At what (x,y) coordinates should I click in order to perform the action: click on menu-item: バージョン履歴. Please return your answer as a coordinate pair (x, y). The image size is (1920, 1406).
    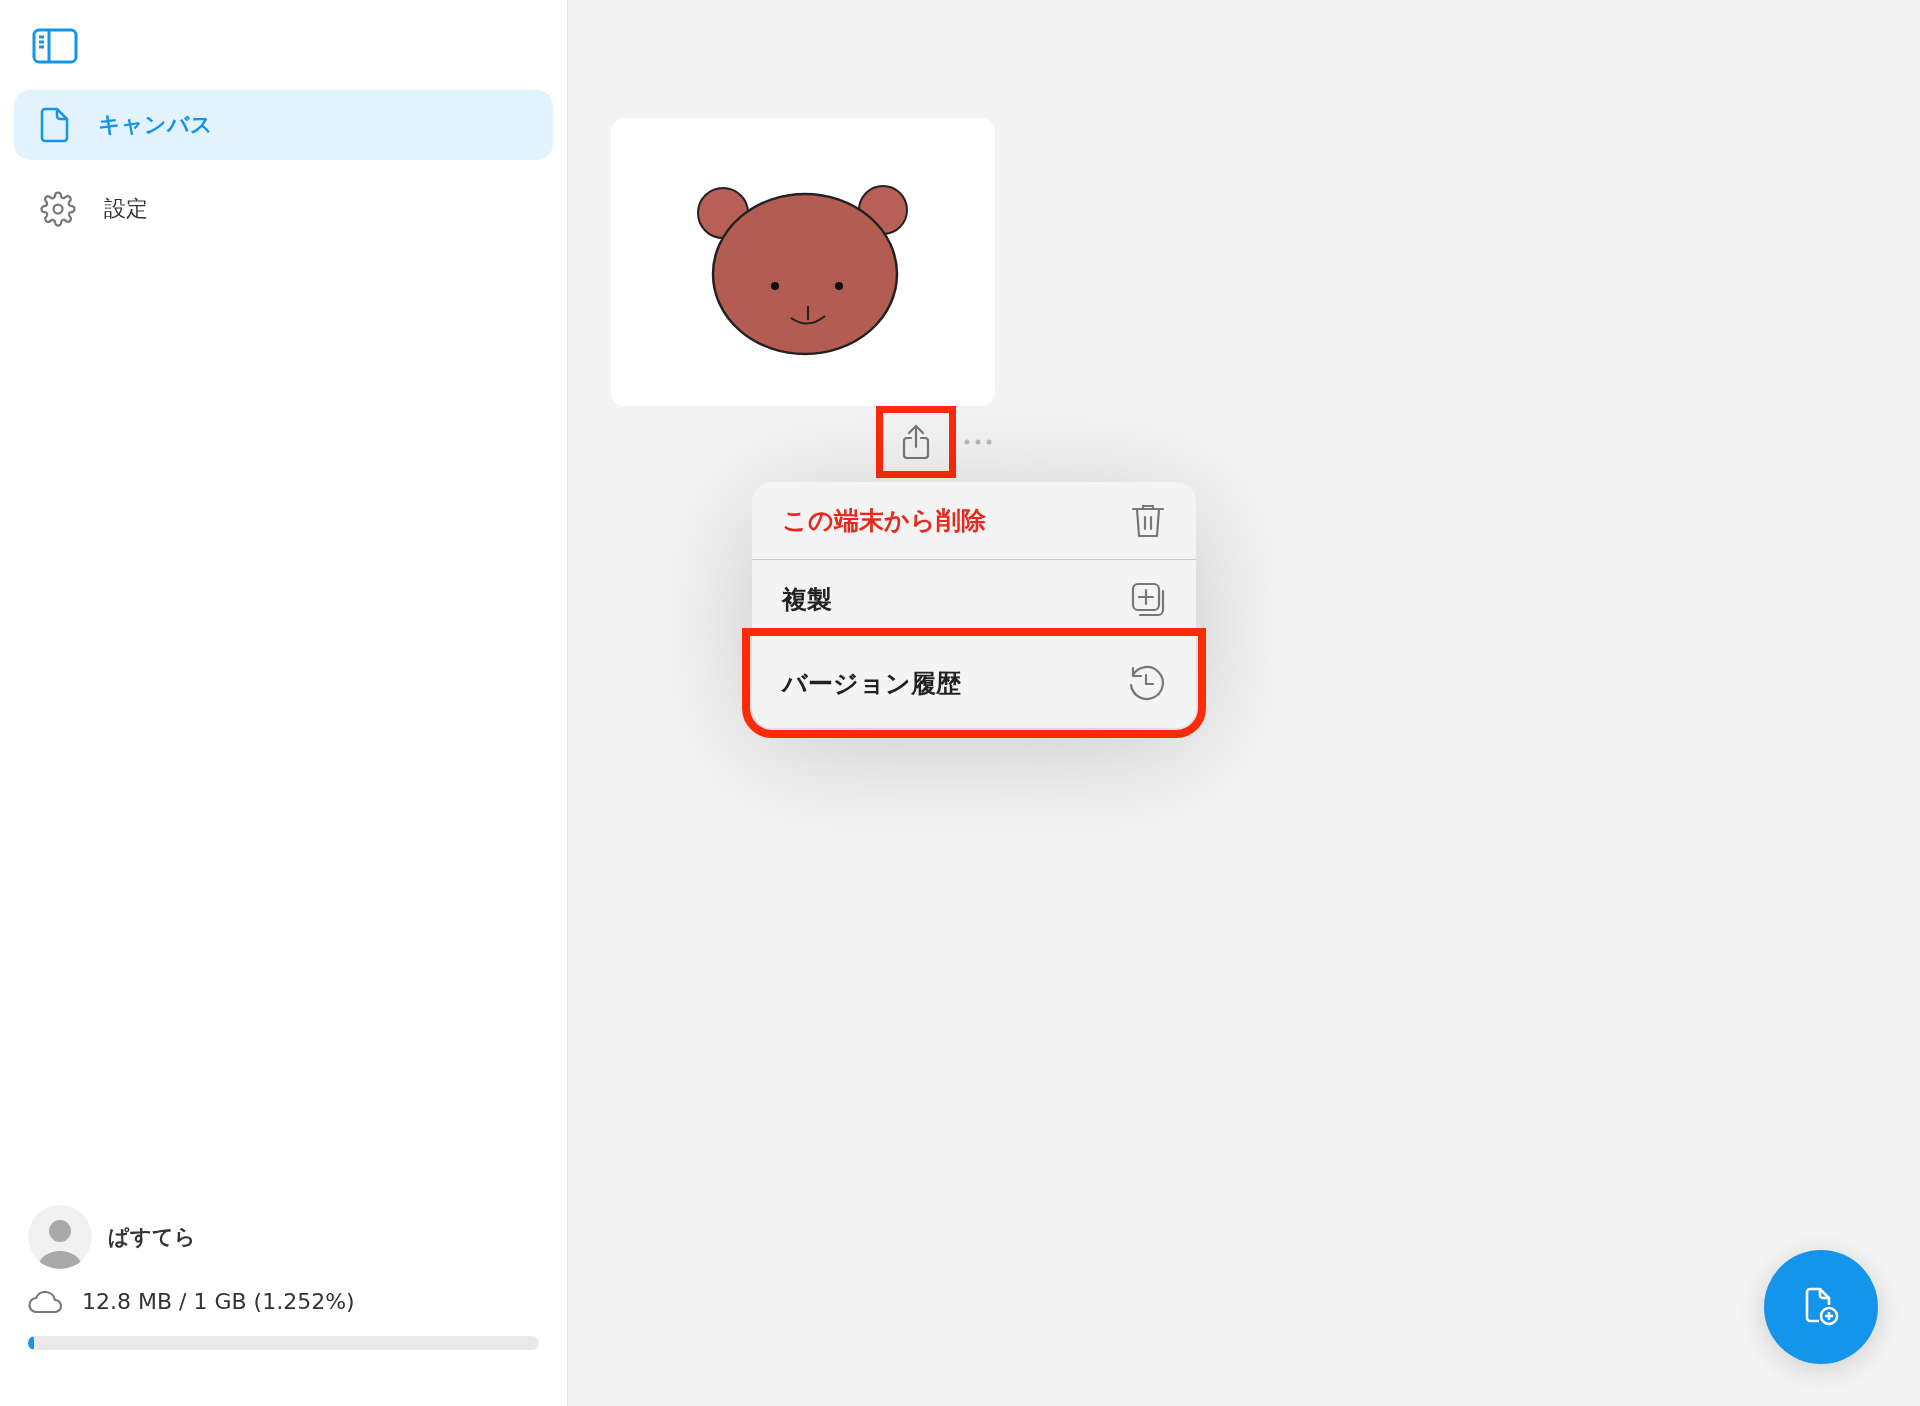
    Looking at the image, I should click on (974, 683).